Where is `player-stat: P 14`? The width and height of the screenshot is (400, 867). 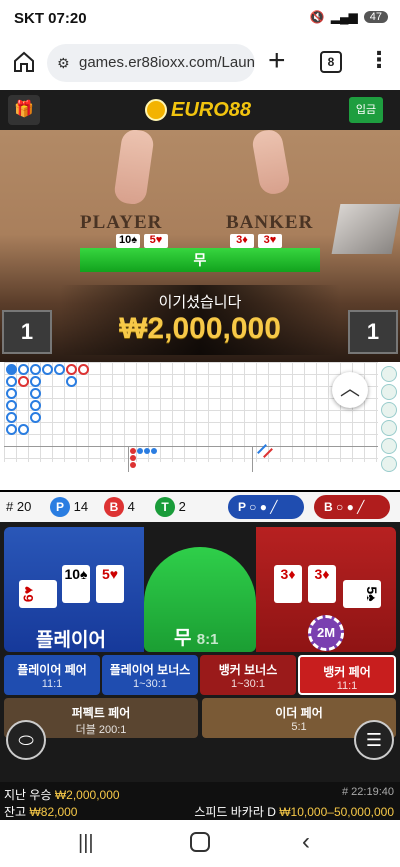
player-stat: P 14 is located at coordinates (69, 507).